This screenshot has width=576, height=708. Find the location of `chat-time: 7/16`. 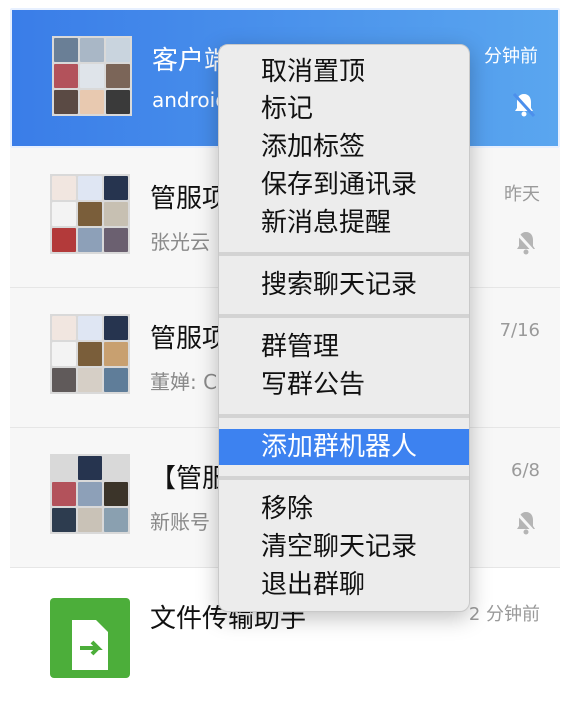

chat-time: 7/16 is located at coordinates (519, 330).